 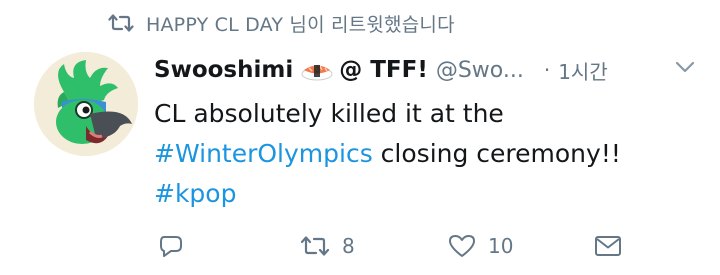 What do you see at coordinates (195, 193) in the screenshot?
I see `hashtag-link: #kpop` at bounding box center [195, 193].